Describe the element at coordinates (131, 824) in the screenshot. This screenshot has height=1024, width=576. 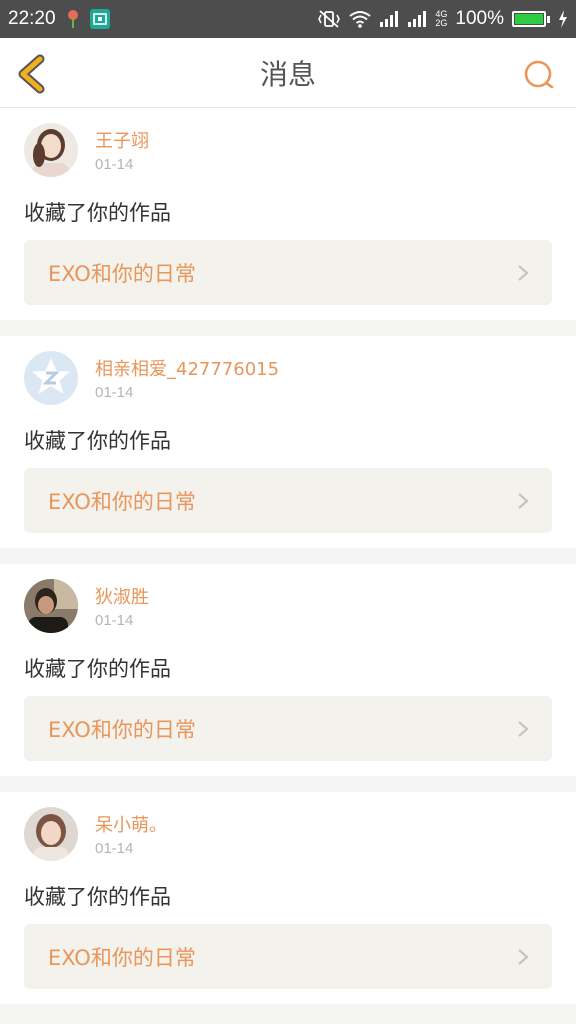
I see `username: 呆小萌。` at that location.